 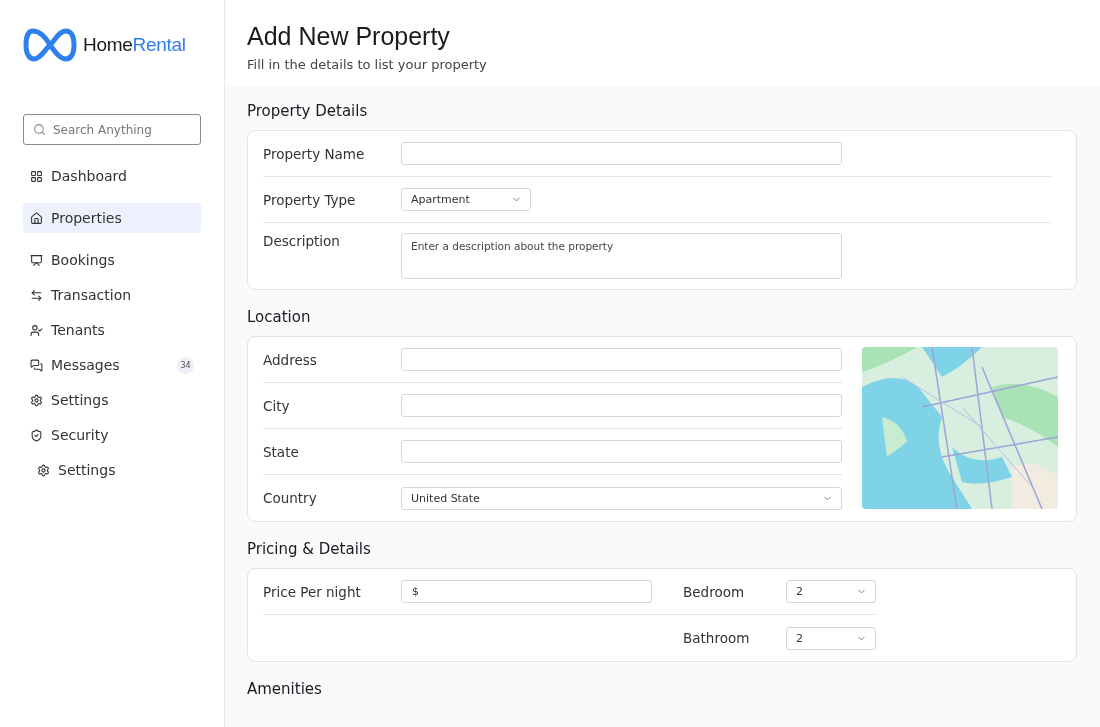 What do you see at coordinates (308, 111) in the screenshot?
I see `section-title: Property Details` at bounding box center [308, 111].